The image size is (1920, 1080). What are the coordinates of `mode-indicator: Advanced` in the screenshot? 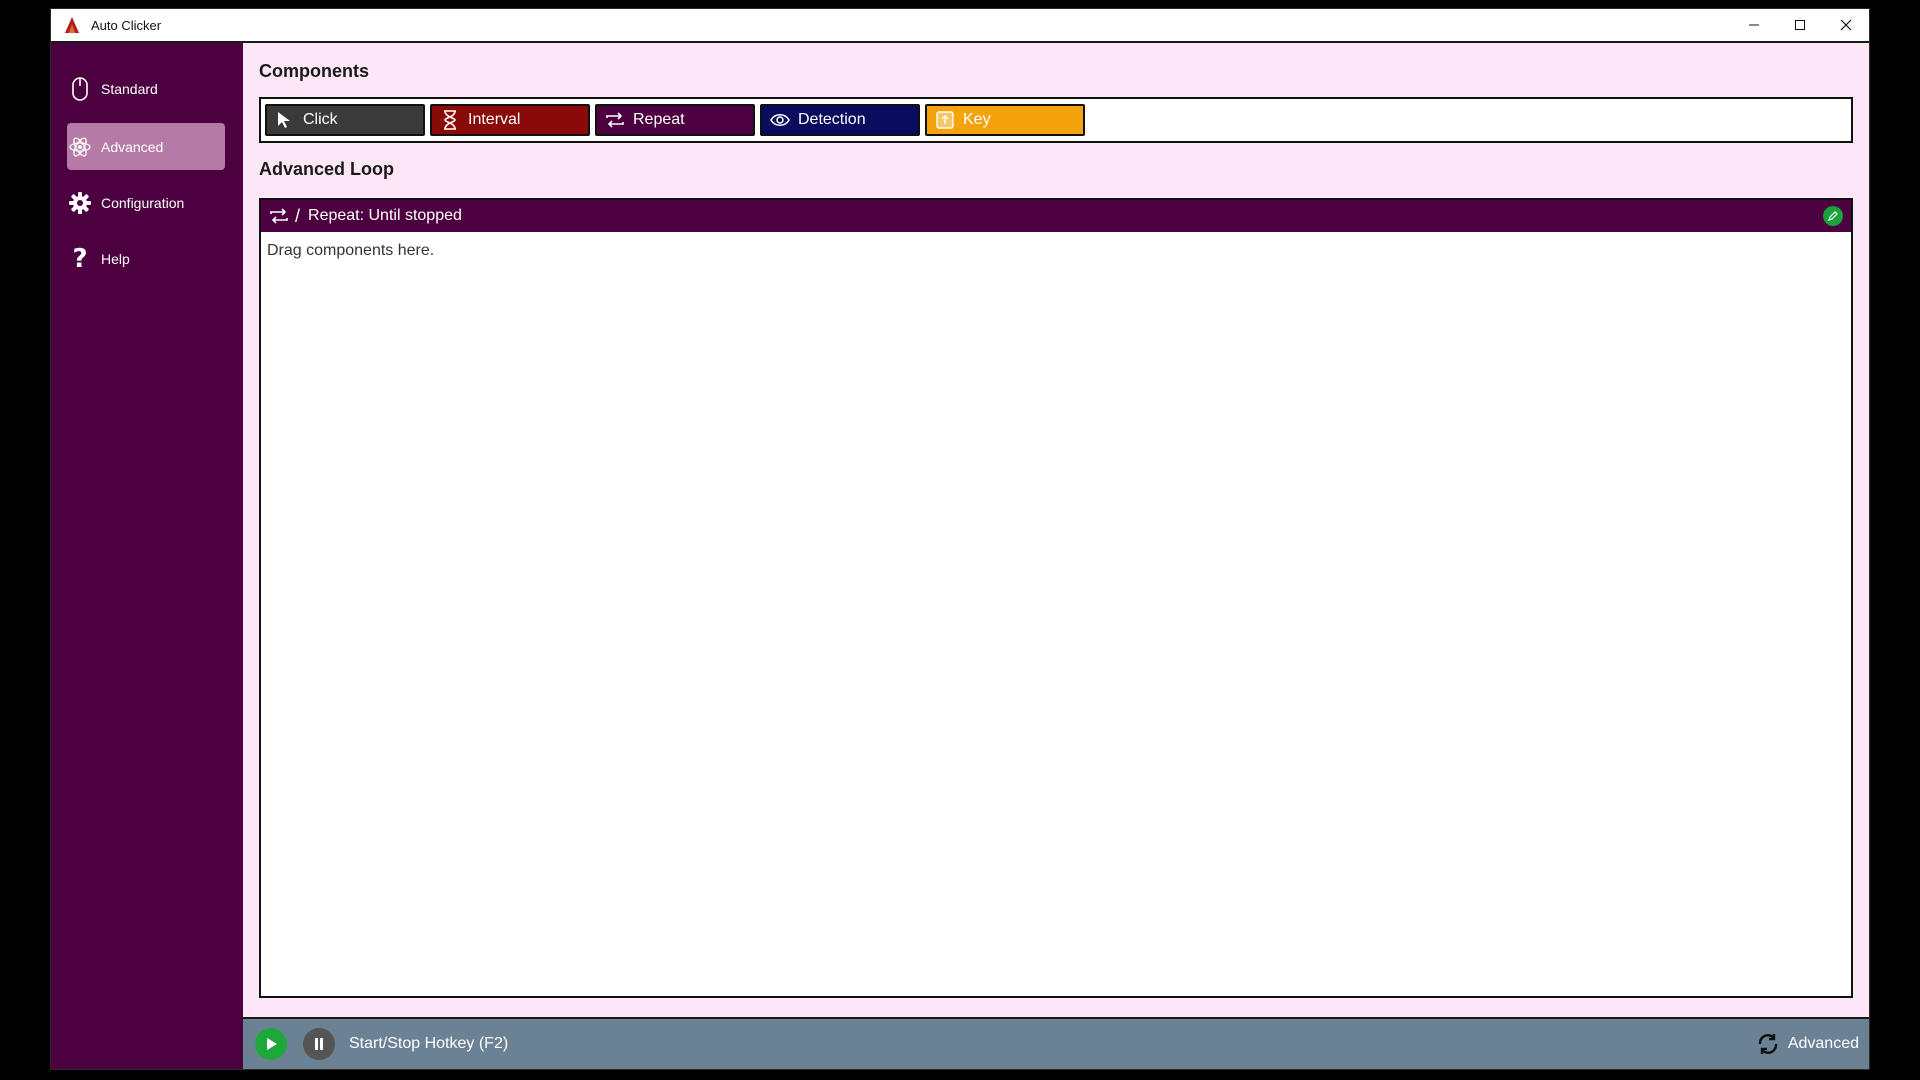 It's located at (1807, 1044).